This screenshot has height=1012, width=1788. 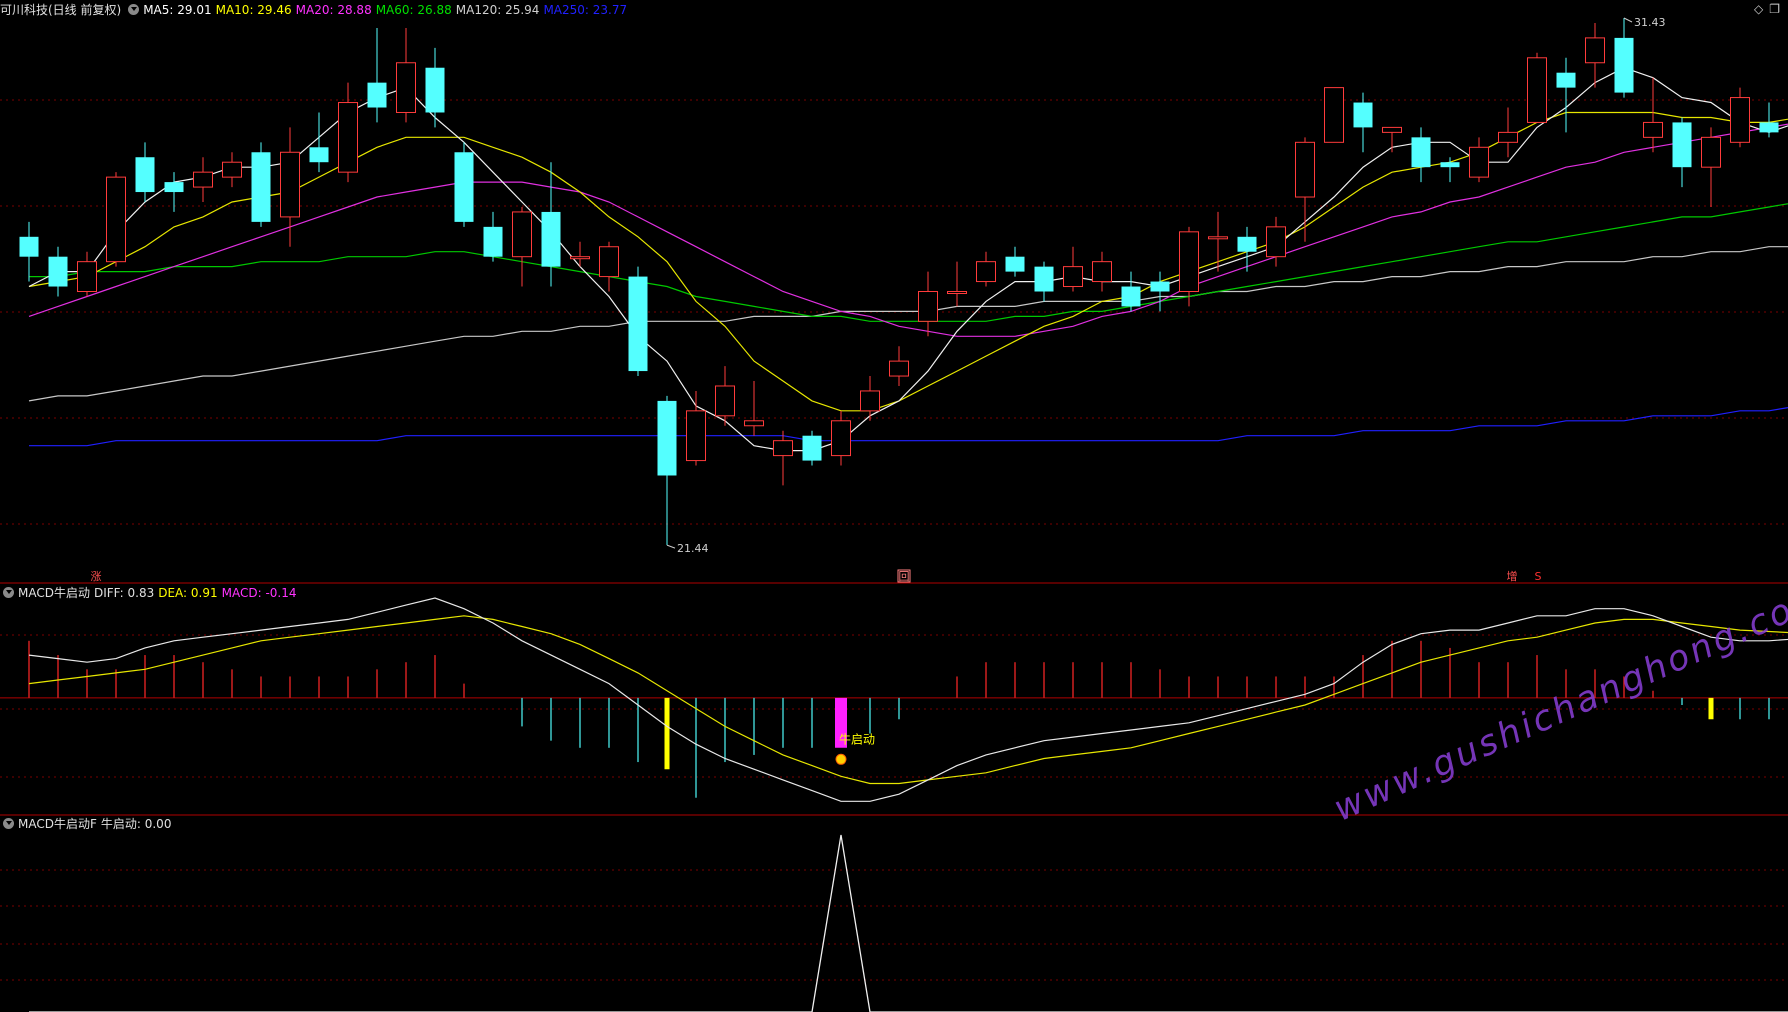 What do you see at coordinates (54, 593) in the screenshot?
I see `macd-indicator-name: MACD牛启动` at bounding box center [54, 593].